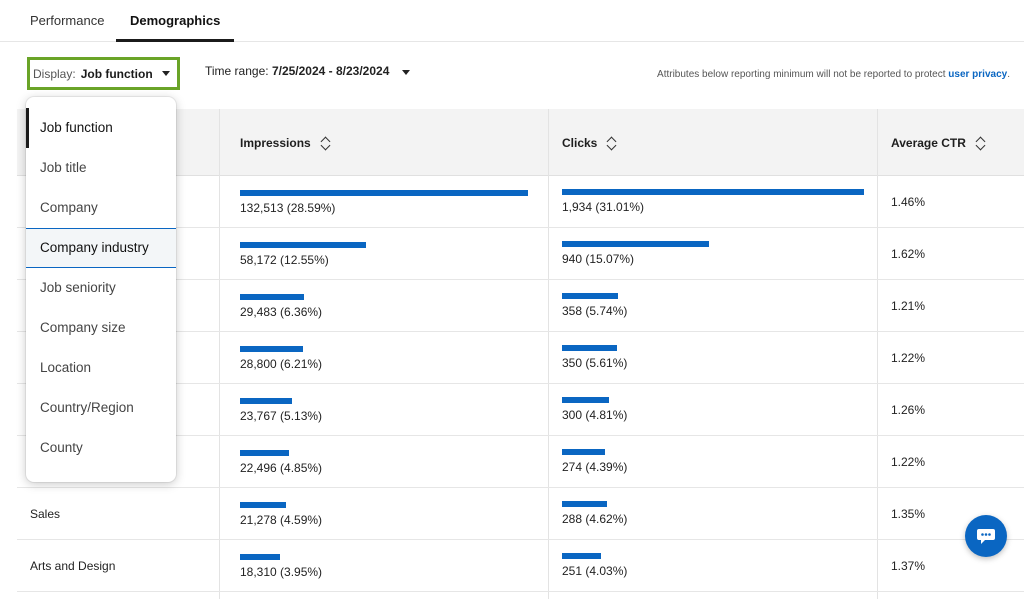 This screenshot has width=1024, height=599. What do you see at coordinates (281, 416) in the screenshot?
I see `impressions-value: 23,767 (5.13%)` at bounding box center [281, 416].